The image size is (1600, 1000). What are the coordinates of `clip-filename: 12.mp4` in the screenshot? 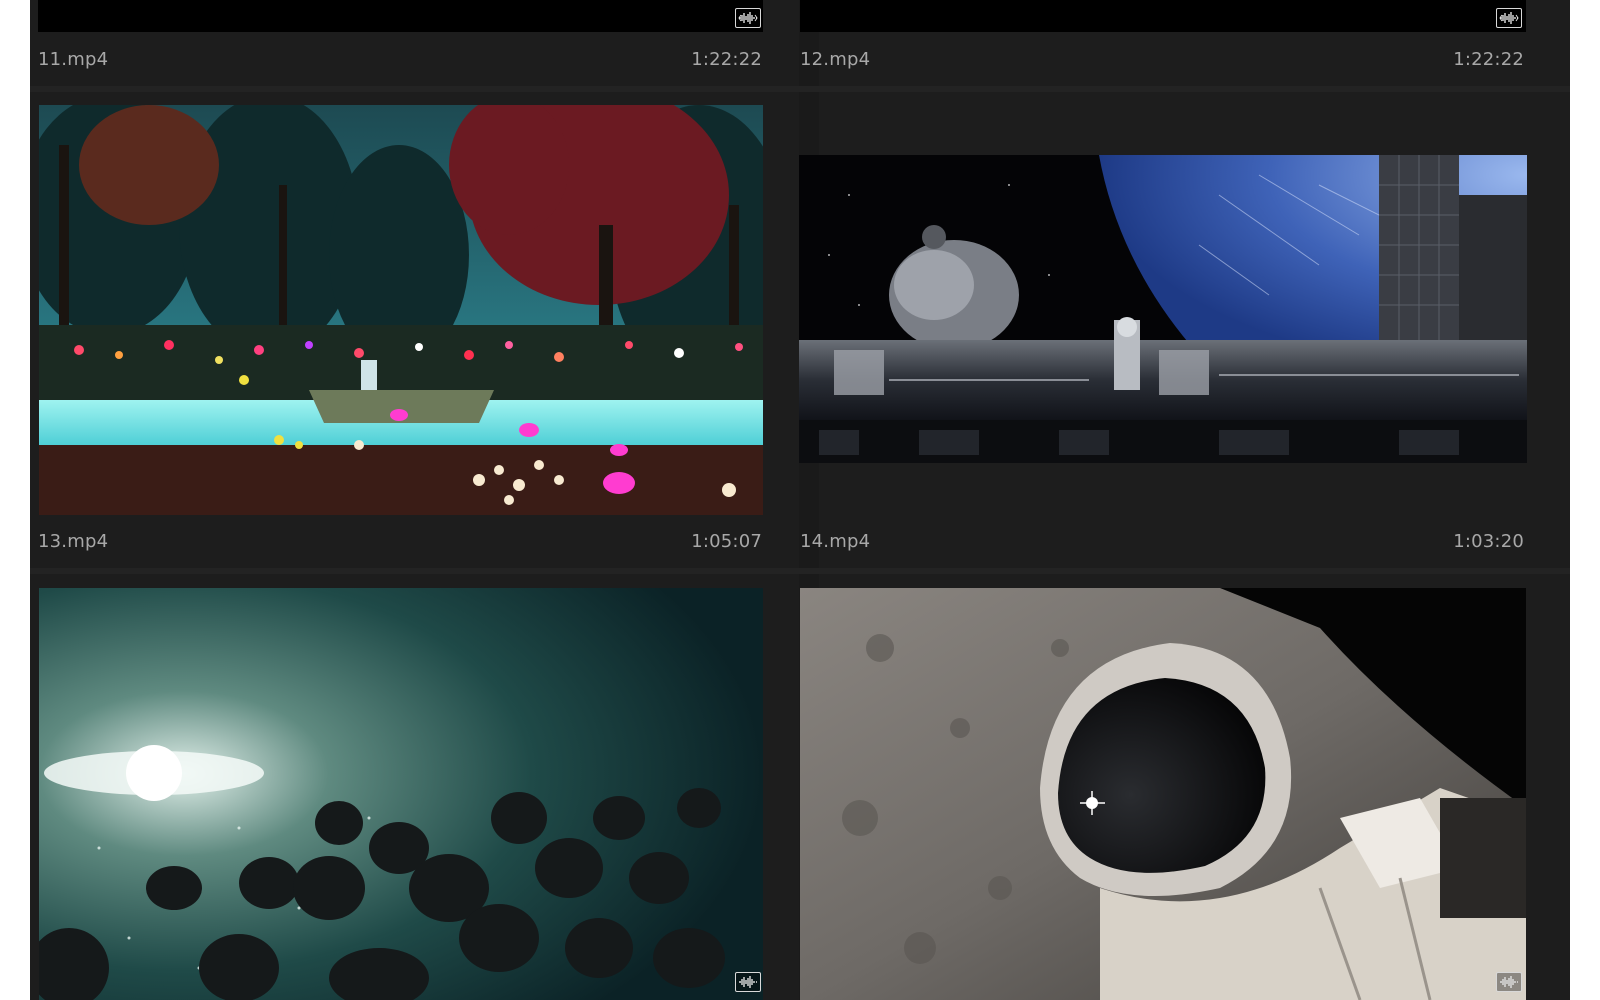 It's located at (835, 59).